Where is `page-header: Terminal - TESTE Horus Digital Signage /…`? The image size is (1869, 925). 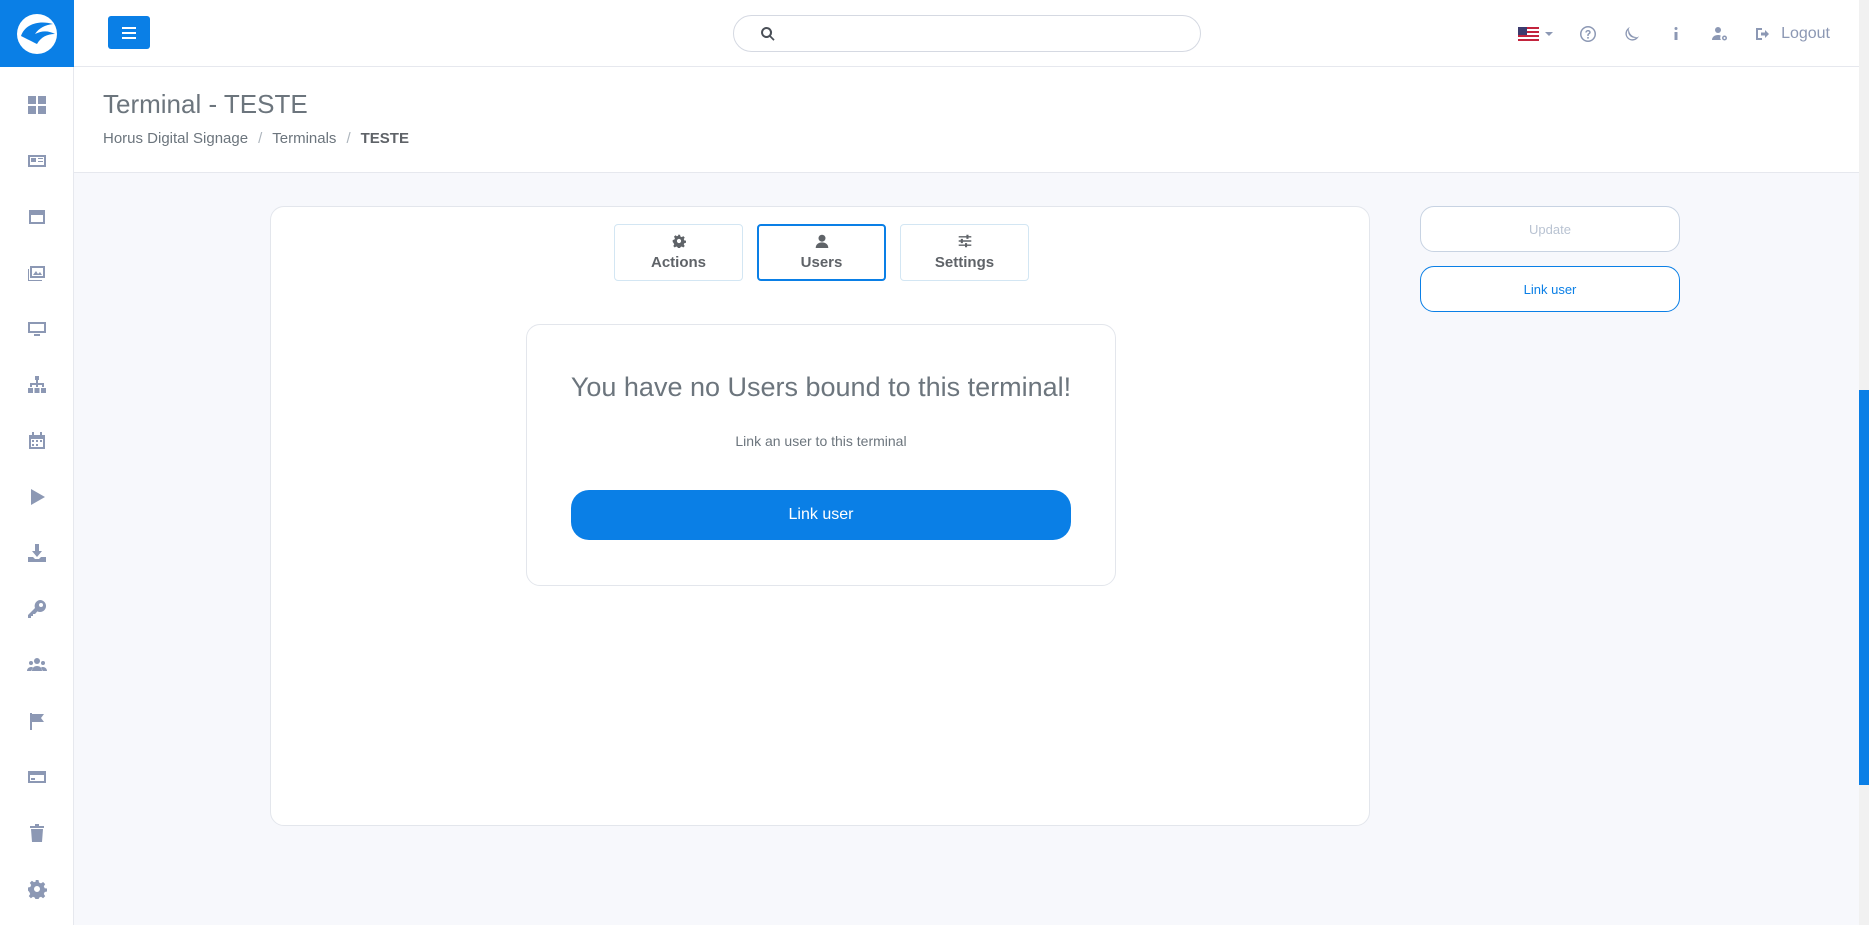
page-header: Terminal - TESTE Horus Digital Signage /… is located at coordinates (971, 120).